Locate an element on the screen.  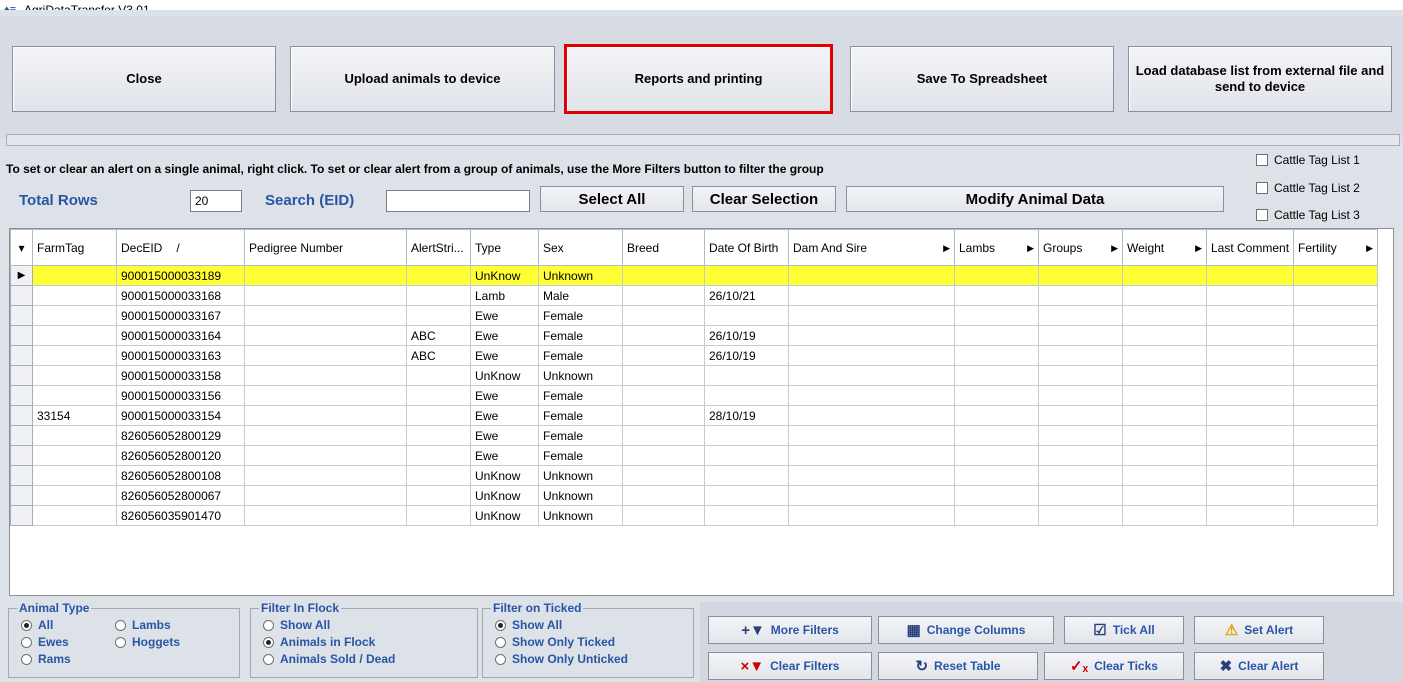
radio-all: All is located at coordinates (37, 625).